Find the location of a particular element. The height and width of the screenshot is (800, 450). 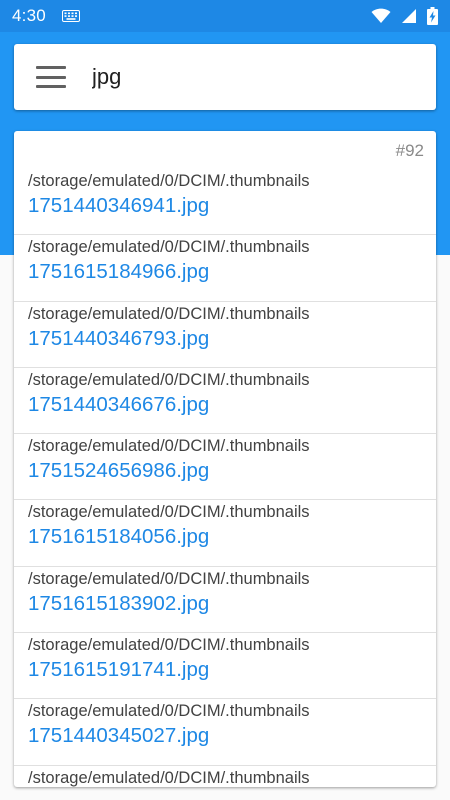

battery-charging-icon is located at coordinates (432, 16).